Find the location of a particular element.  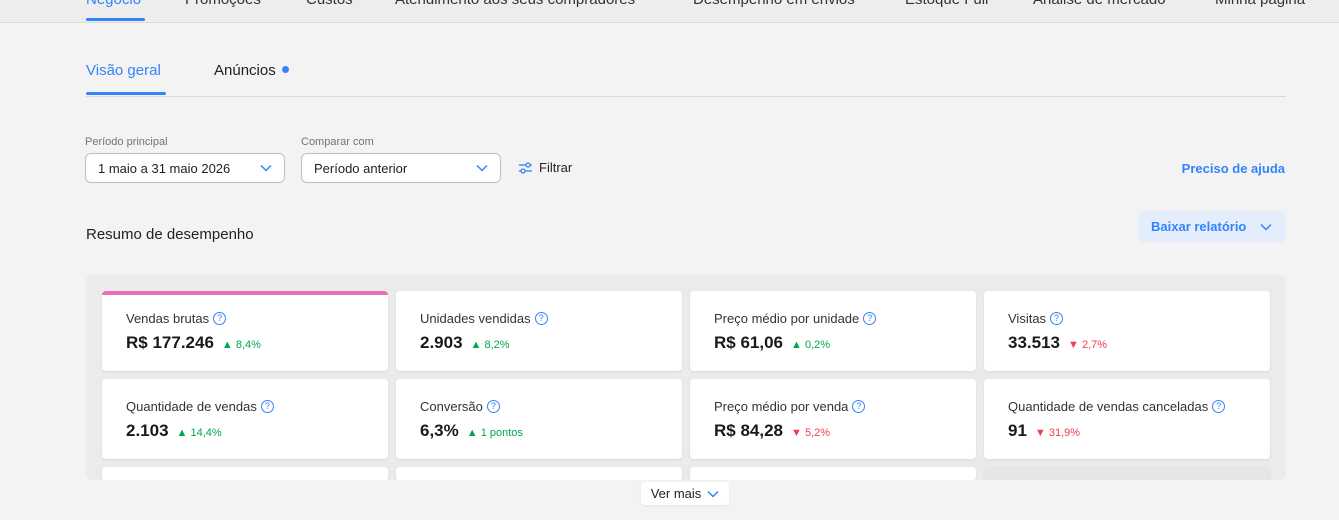

see-more-label: Ver mais is located at coordinates (676, 493).